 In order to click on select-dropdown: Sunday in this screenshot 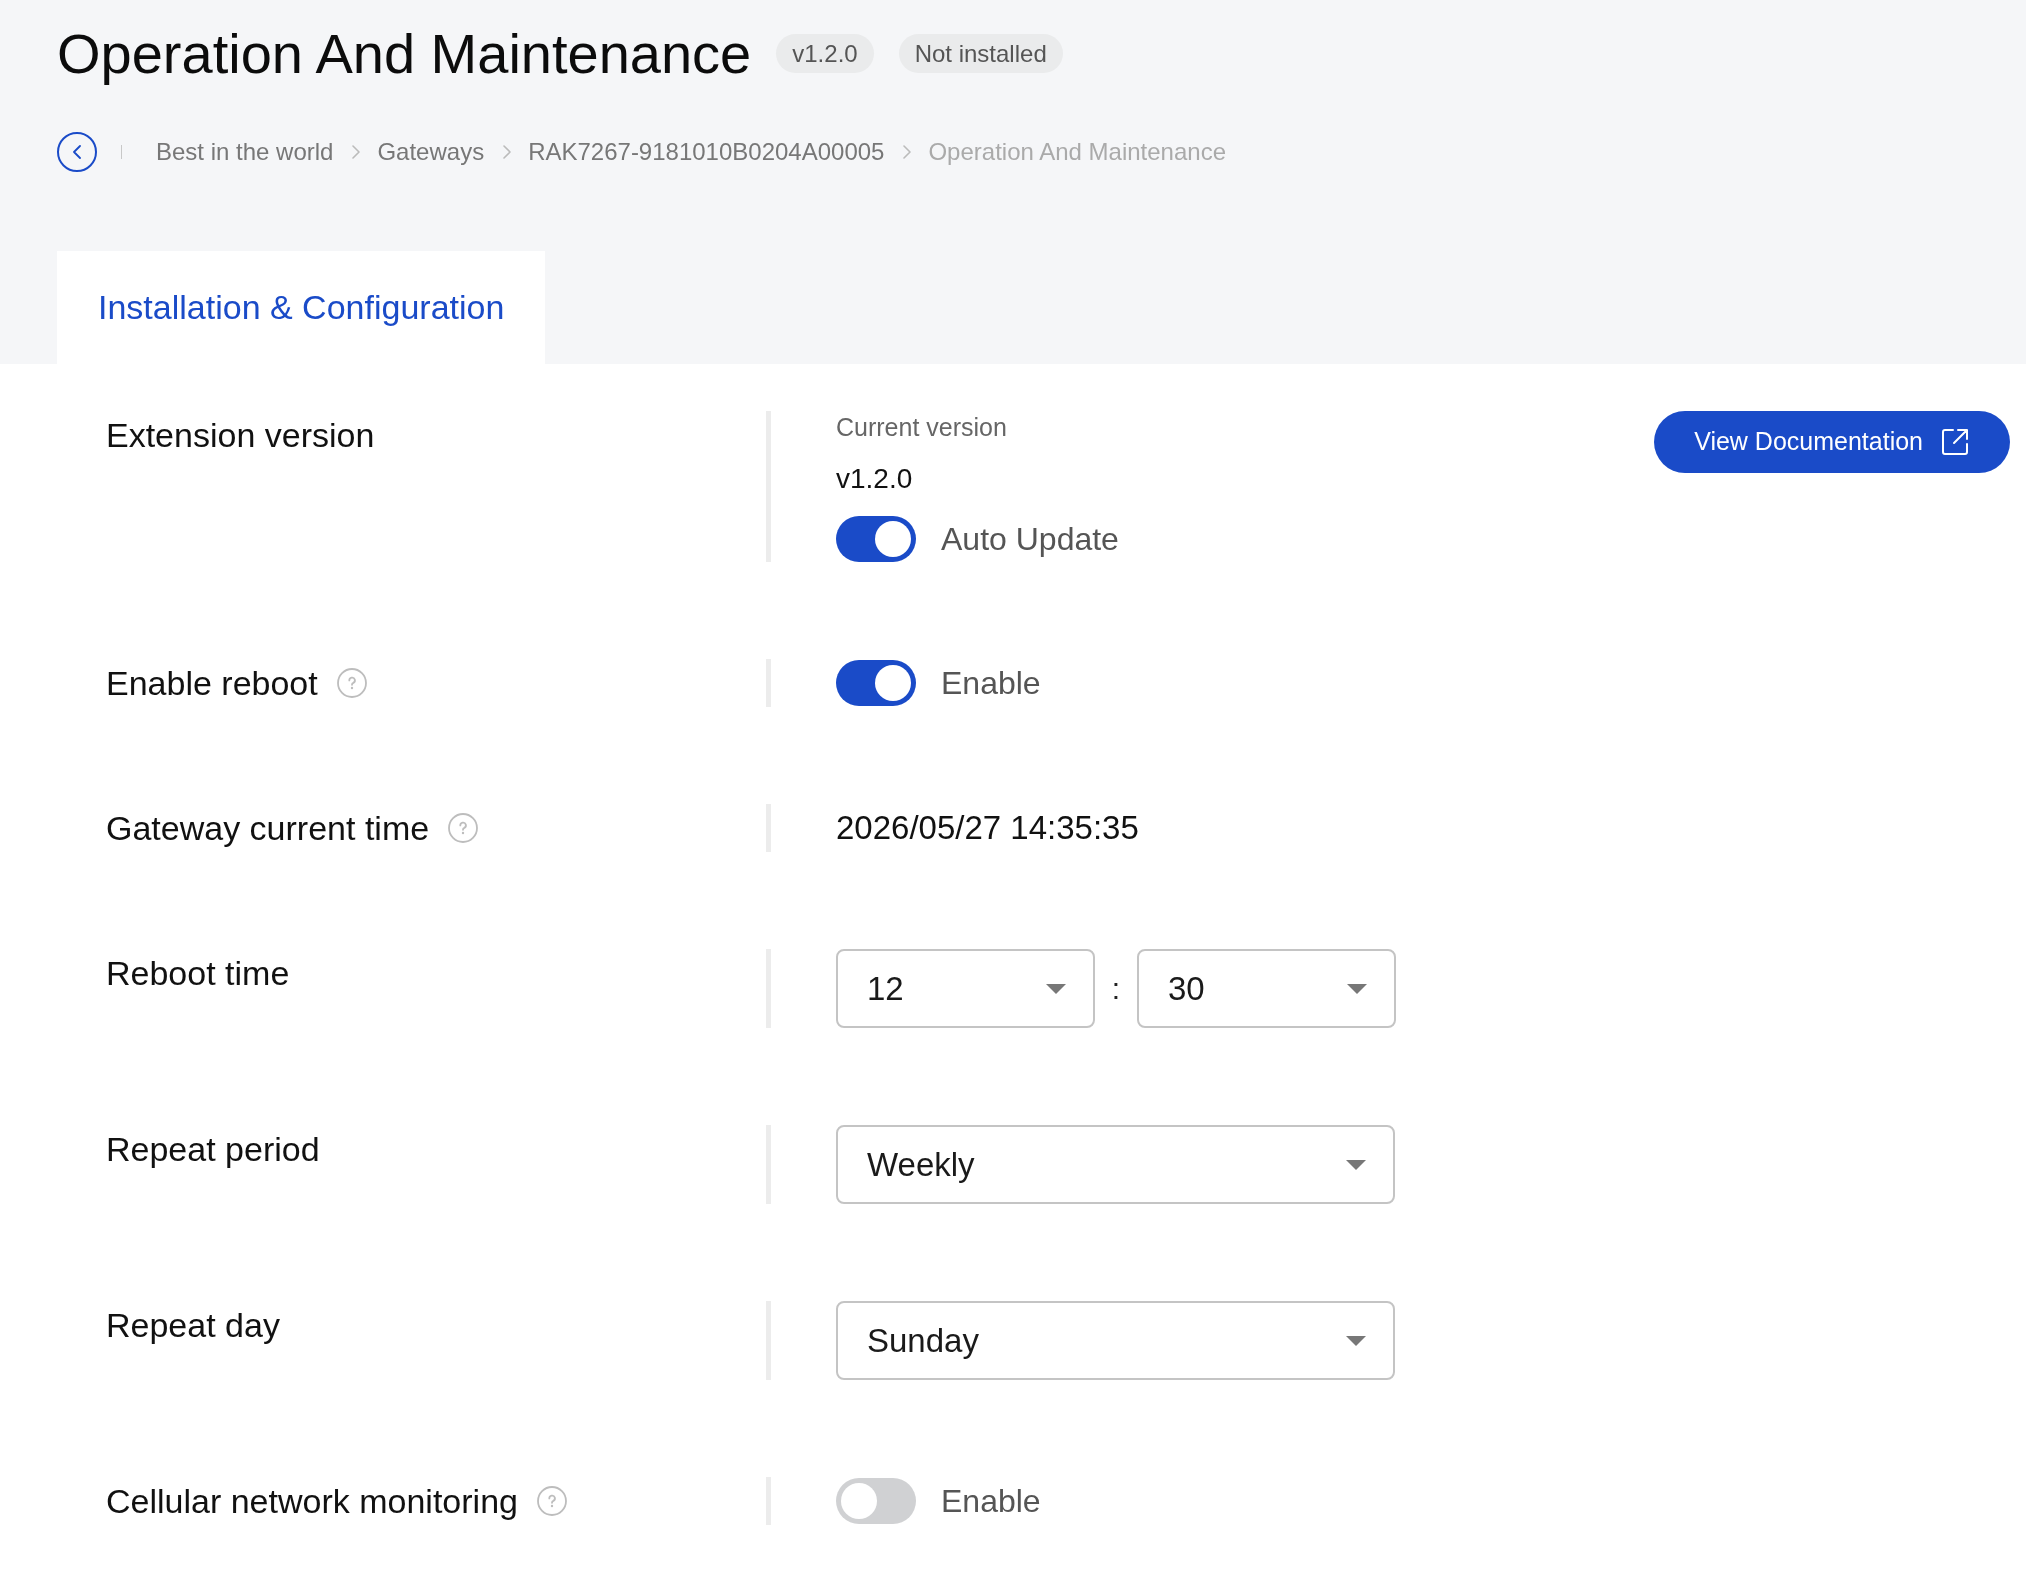, I will do `click(1115, 1340)`.